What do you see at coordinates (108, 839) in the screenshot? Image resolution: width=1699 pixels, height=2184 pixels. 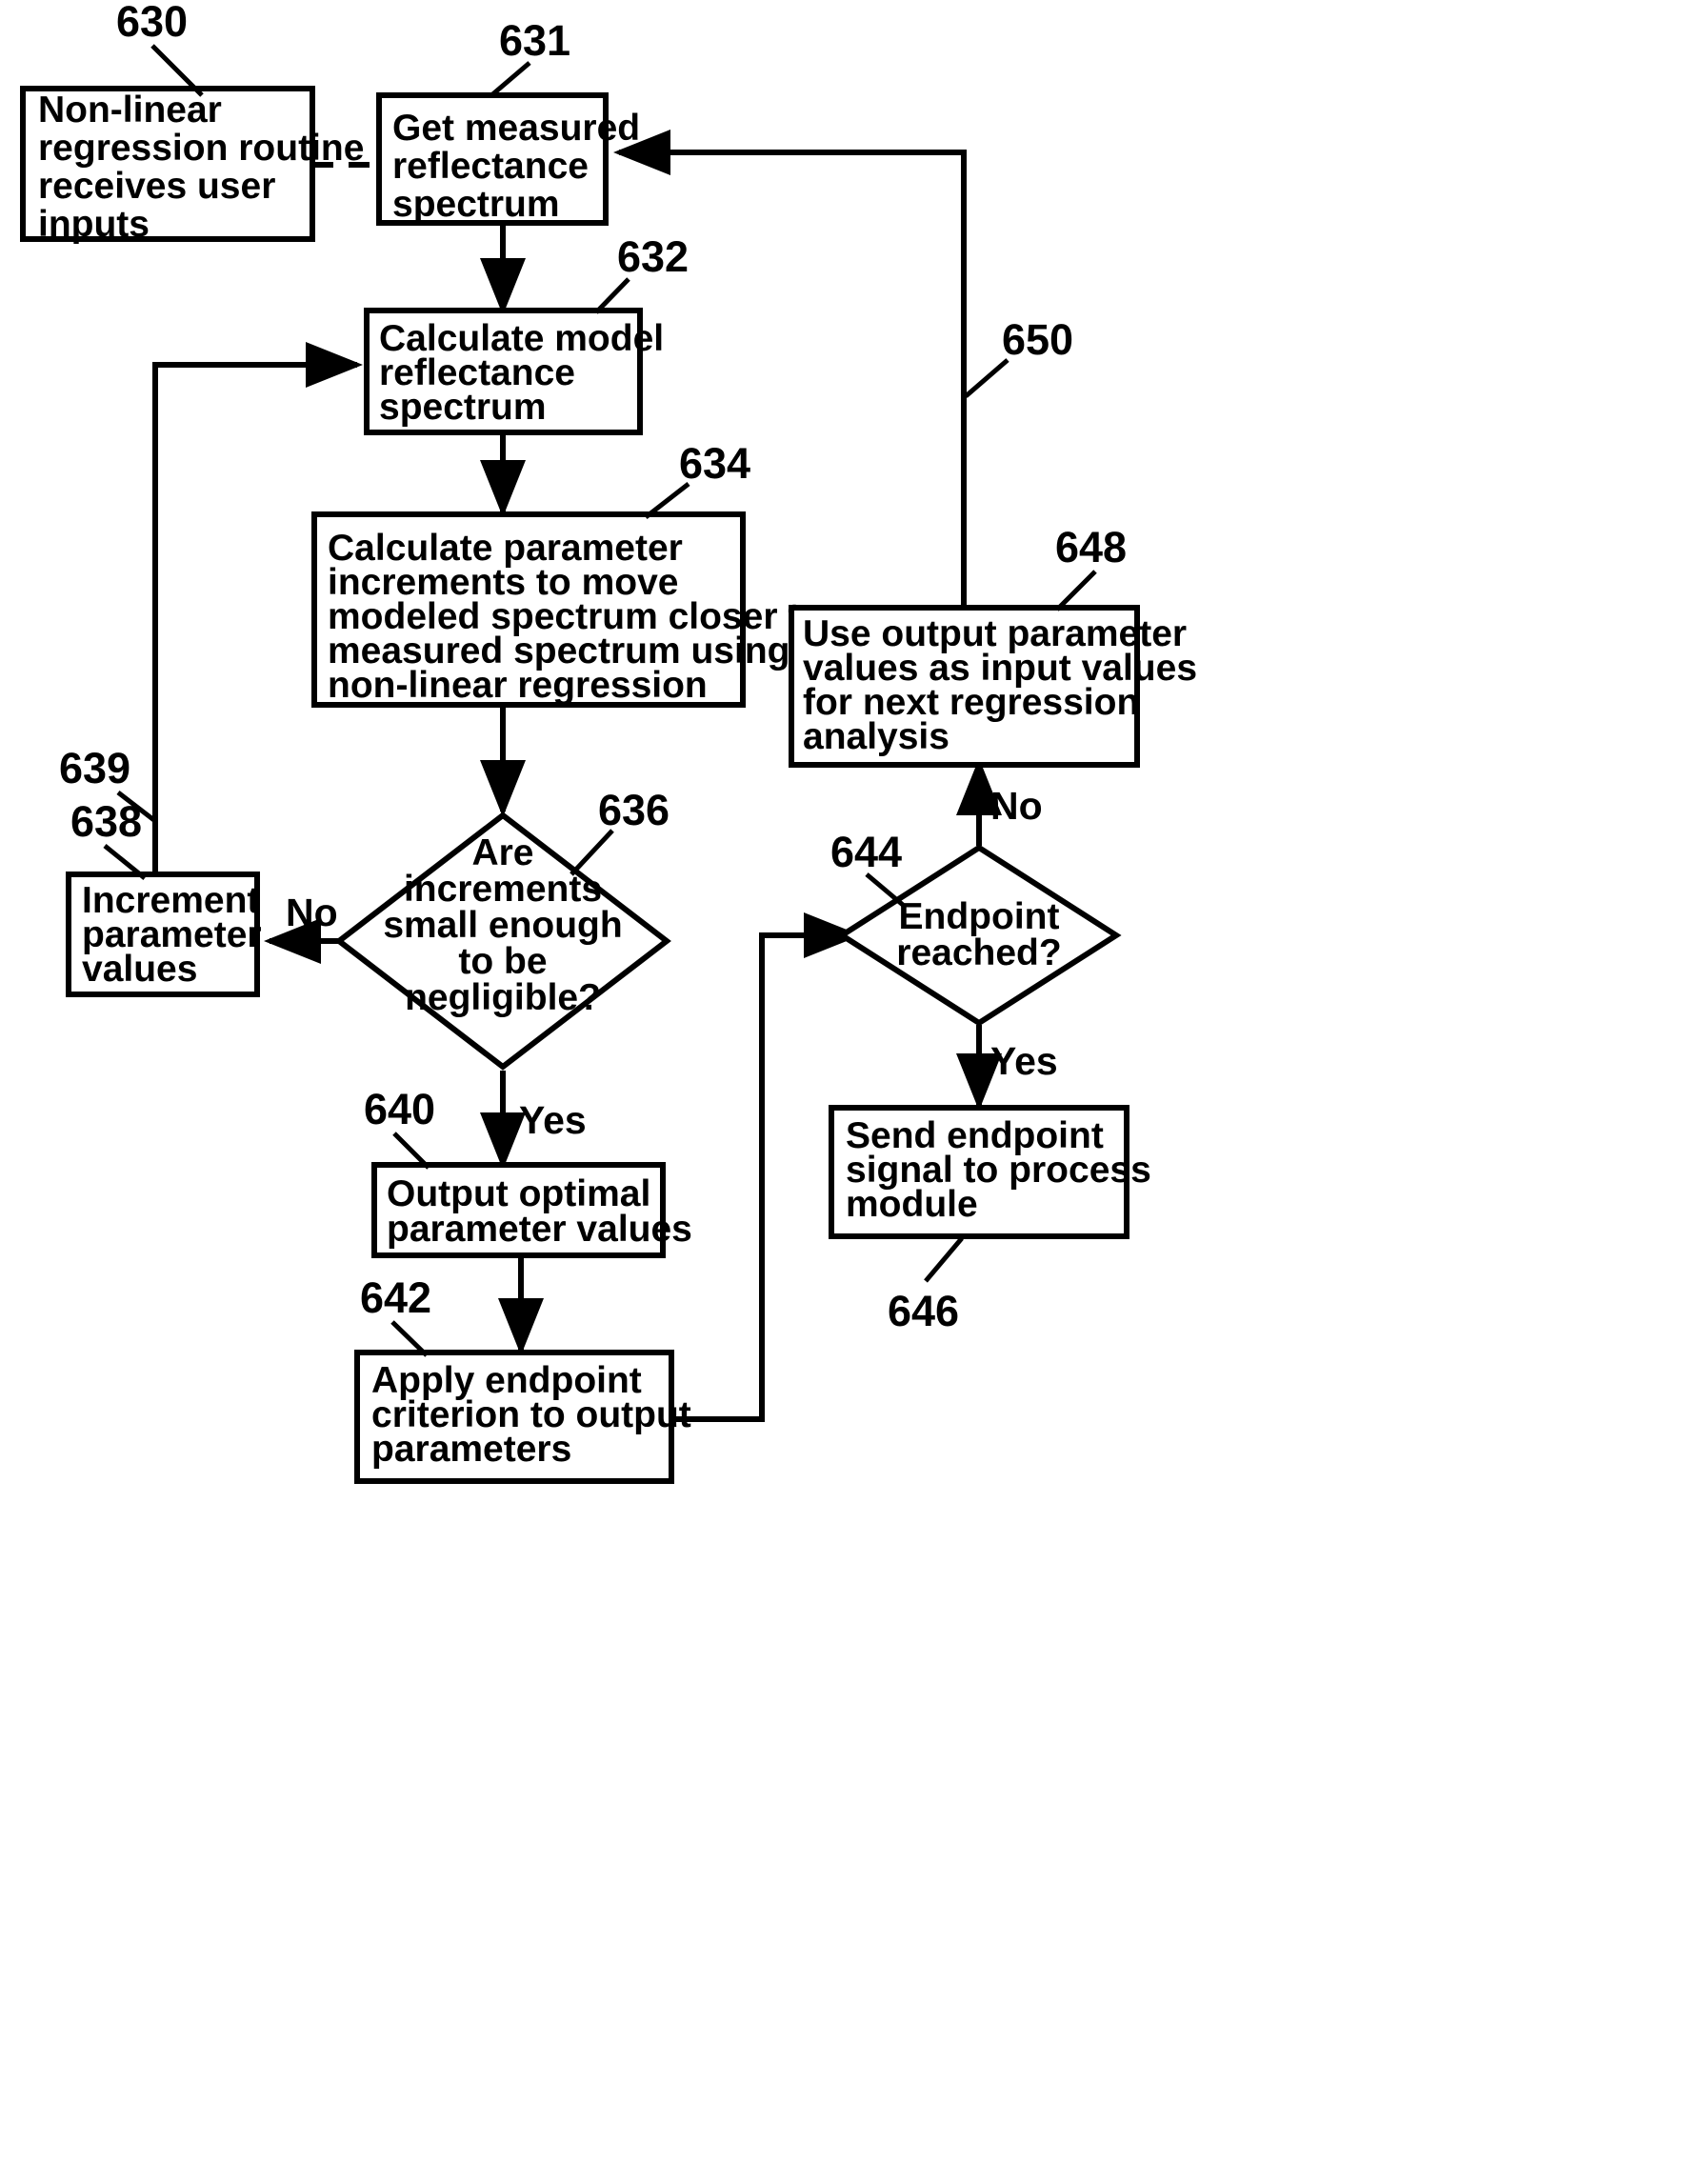 I see `ref-leader-638: 638` at bounding box center [108, 839].